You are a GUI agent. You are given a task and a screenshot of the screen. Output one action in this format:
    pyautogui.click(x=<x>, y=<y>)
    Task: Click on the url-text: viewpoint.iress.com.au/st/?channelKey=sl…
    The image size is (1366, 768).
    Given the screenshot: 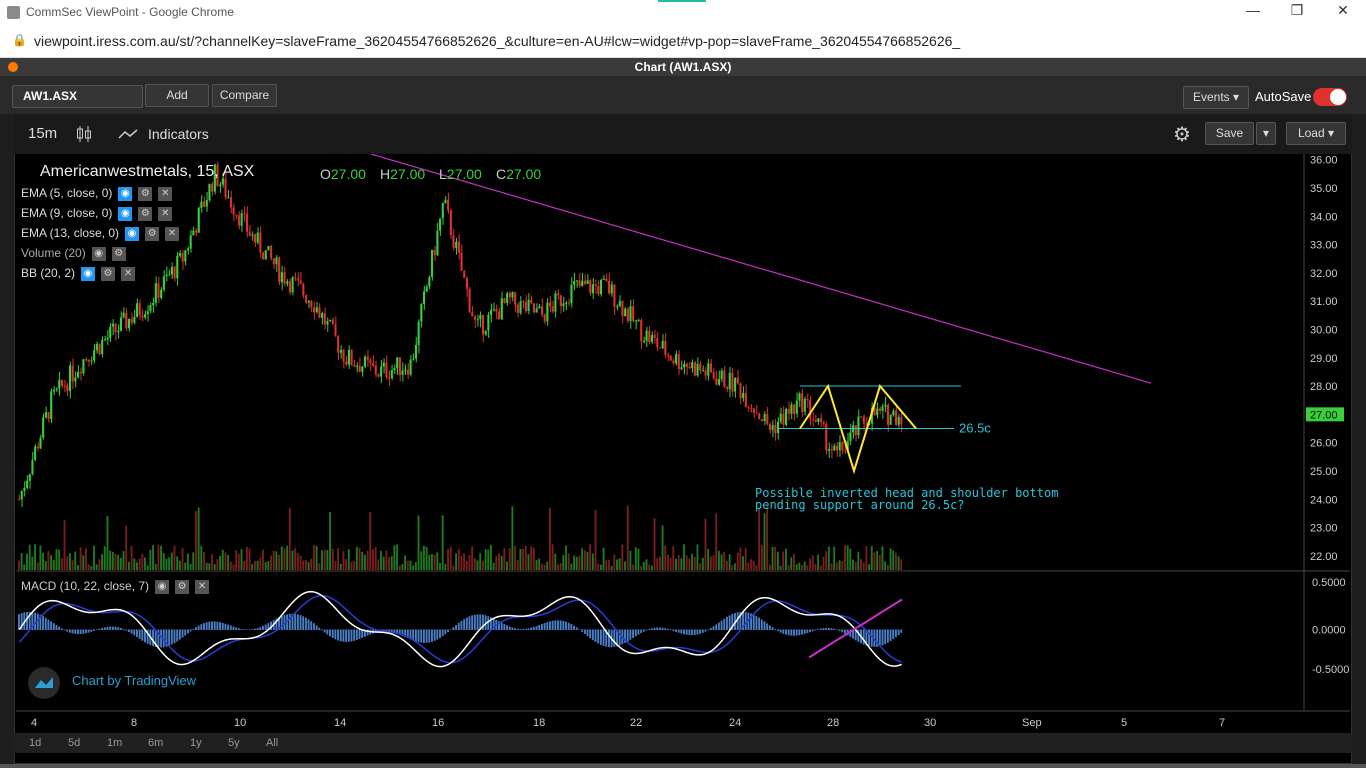 What is the action you would take?
    pyautogui.click(x=497, y=41)
    